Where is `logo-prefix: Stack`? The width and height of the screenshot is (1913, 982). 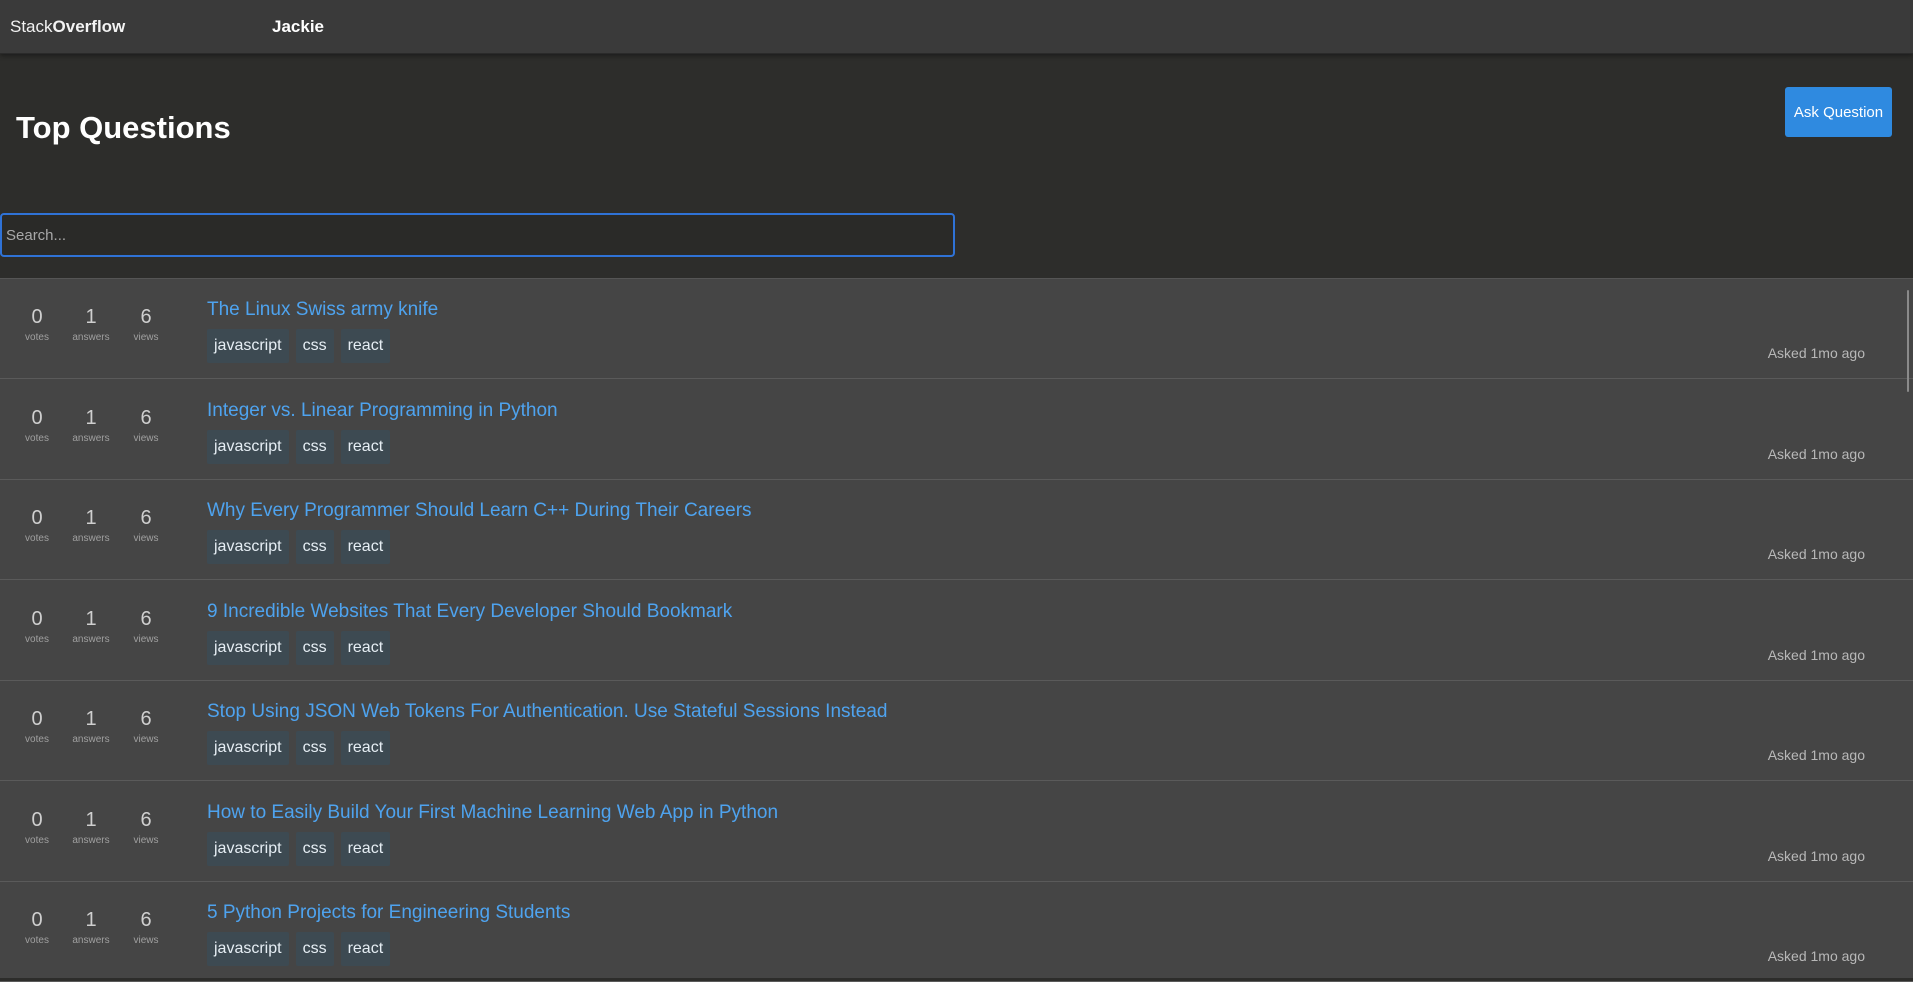
logo-prefix: Stack is located at coordinates (31, 26).